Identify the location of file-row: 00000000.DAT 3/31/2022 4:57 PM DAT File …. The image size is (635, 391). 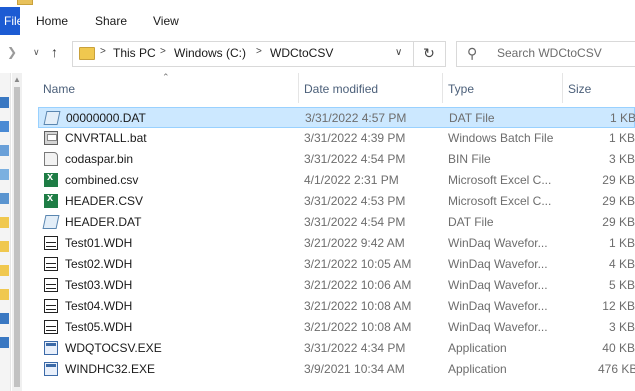
(336, 117).